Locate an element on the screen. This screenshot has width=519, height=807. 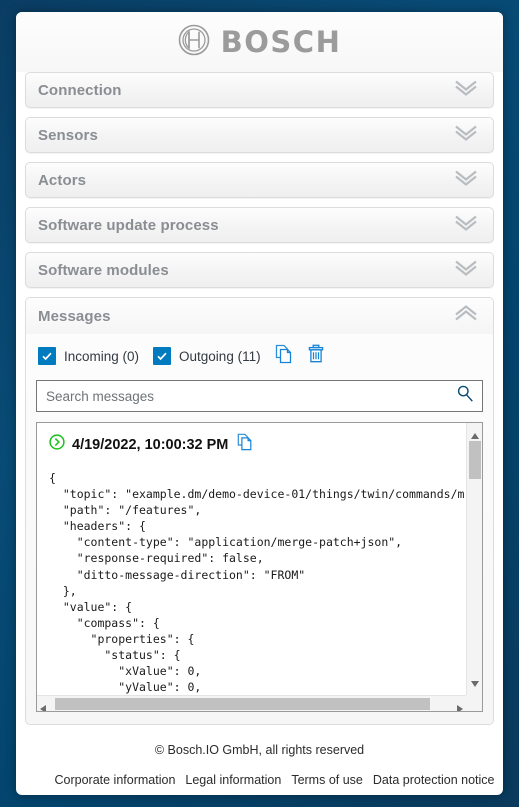
message-entry-header: 4/19/2022, 10:00:32 PM is located at coordinates (257, 444).